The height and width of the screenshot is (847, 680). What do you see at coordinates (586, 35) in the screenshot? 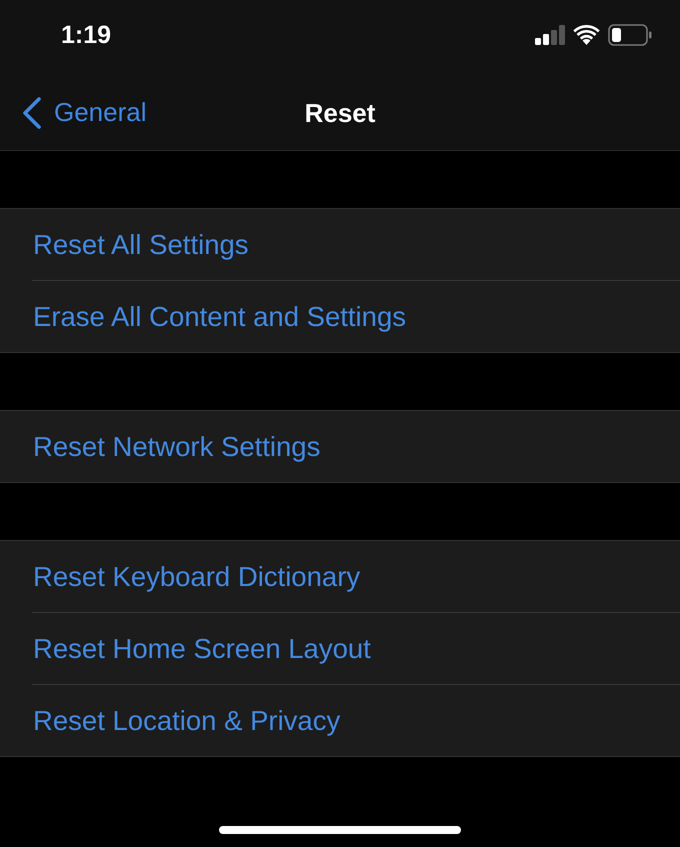
I see `wifi-icon` at bounding box center [586, 35].